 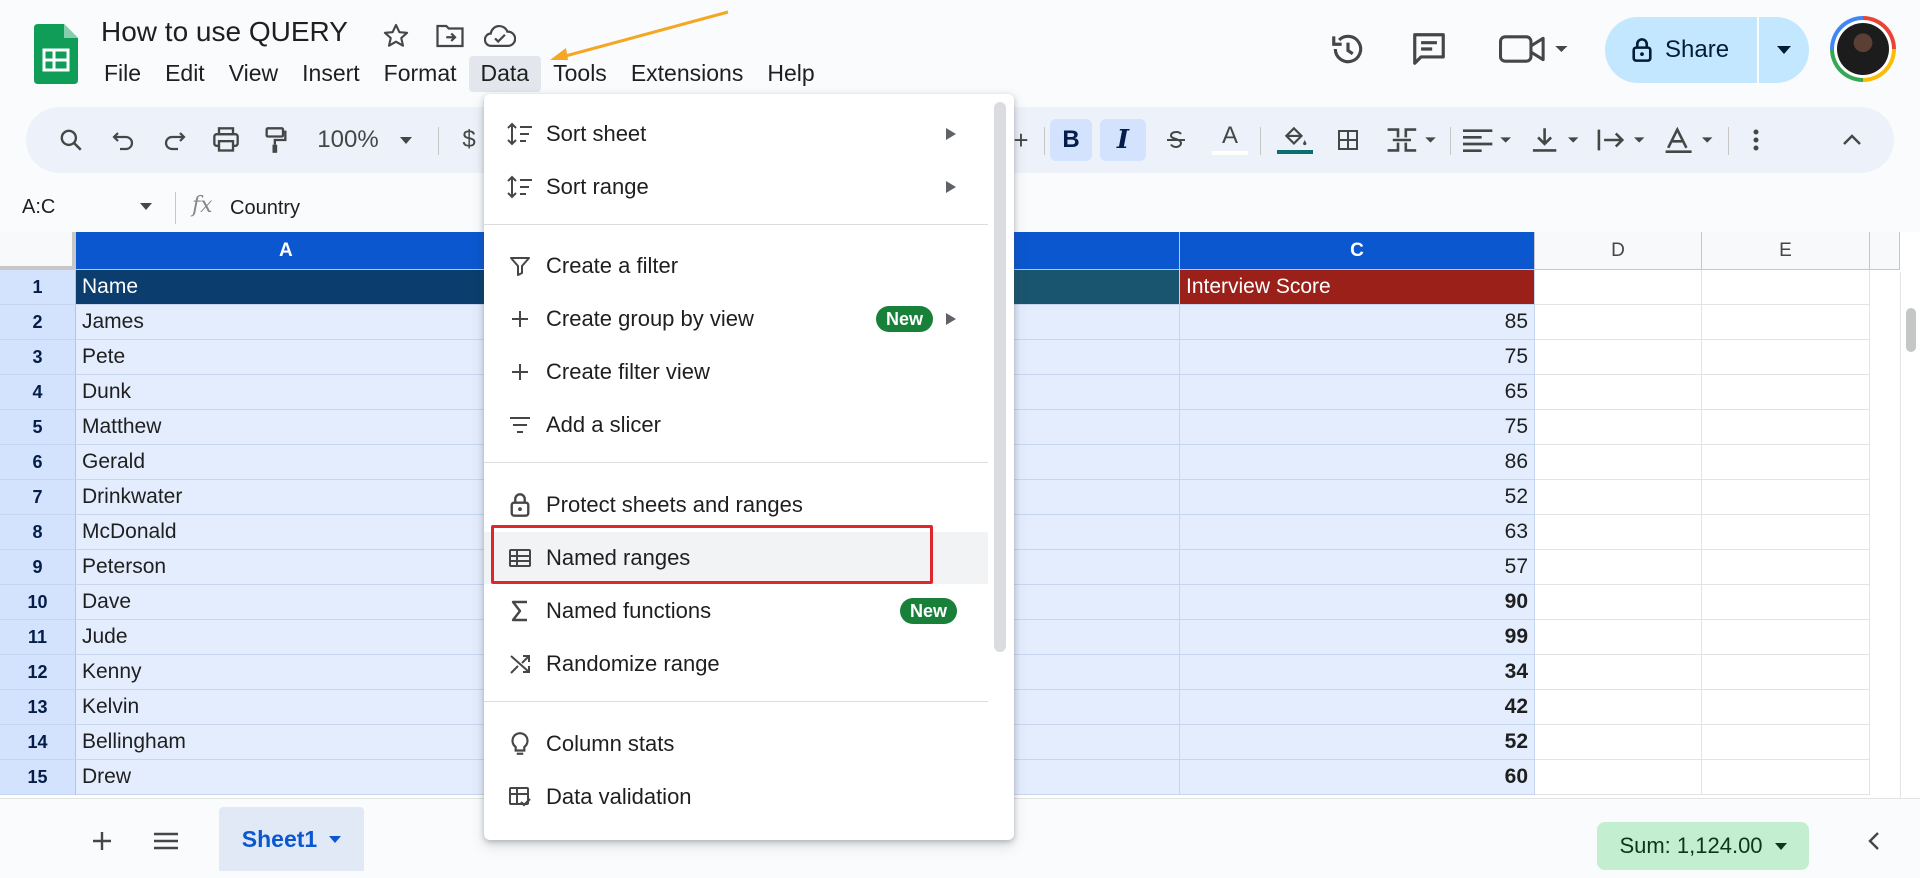 I want to click on menu-item-create-filter-view: Create filter view, so click(x=736, y=372).